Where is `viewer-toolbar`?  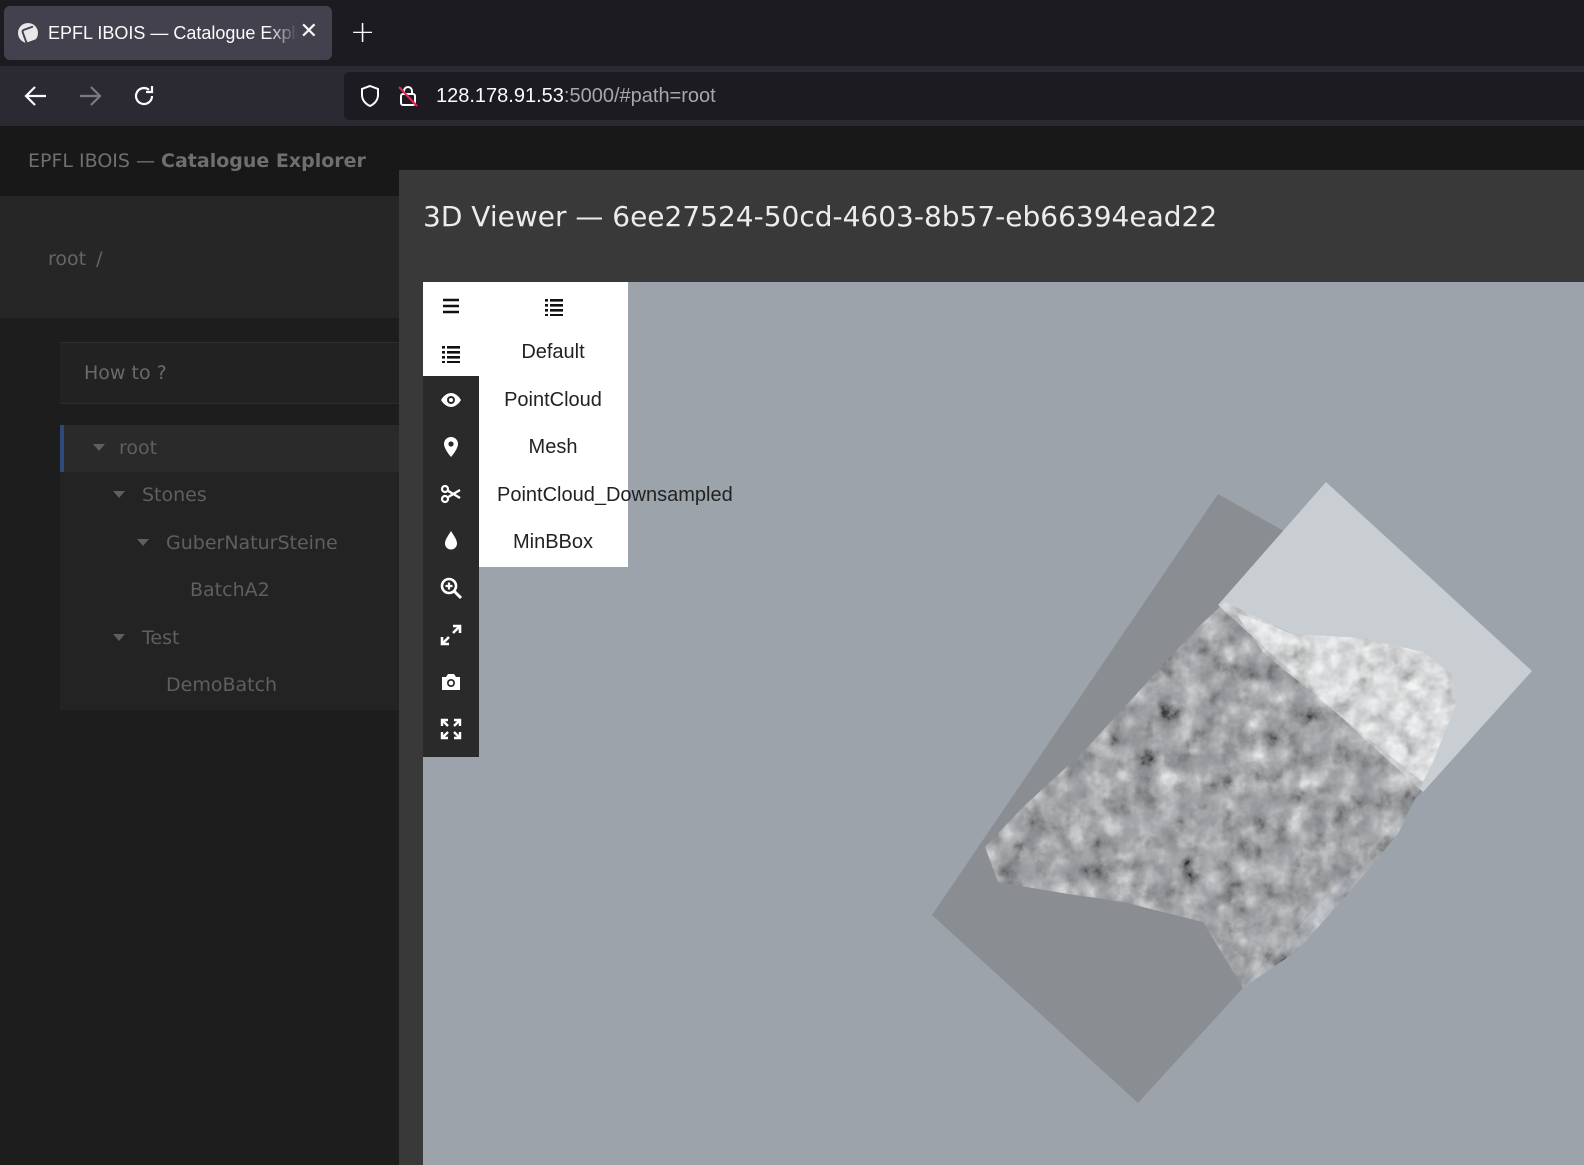 viewer-toolbar is located at coordinates (451, 519).